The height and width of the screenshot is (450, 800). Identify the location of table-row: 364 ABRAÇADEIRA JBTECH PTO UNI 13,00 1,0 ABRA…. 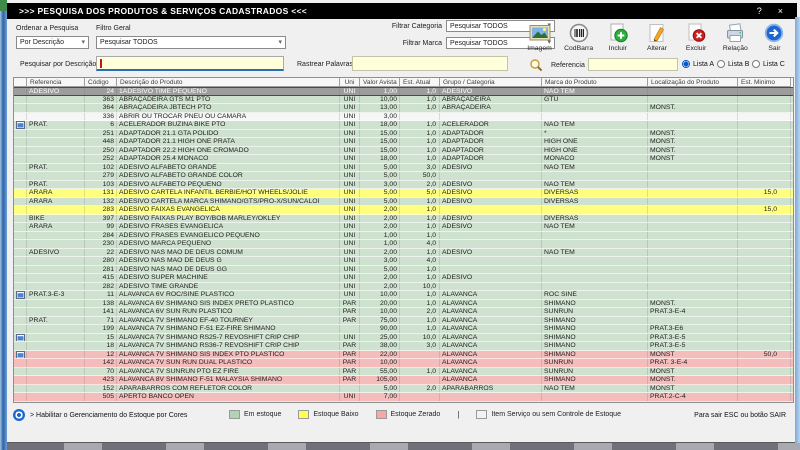
(403, 108).